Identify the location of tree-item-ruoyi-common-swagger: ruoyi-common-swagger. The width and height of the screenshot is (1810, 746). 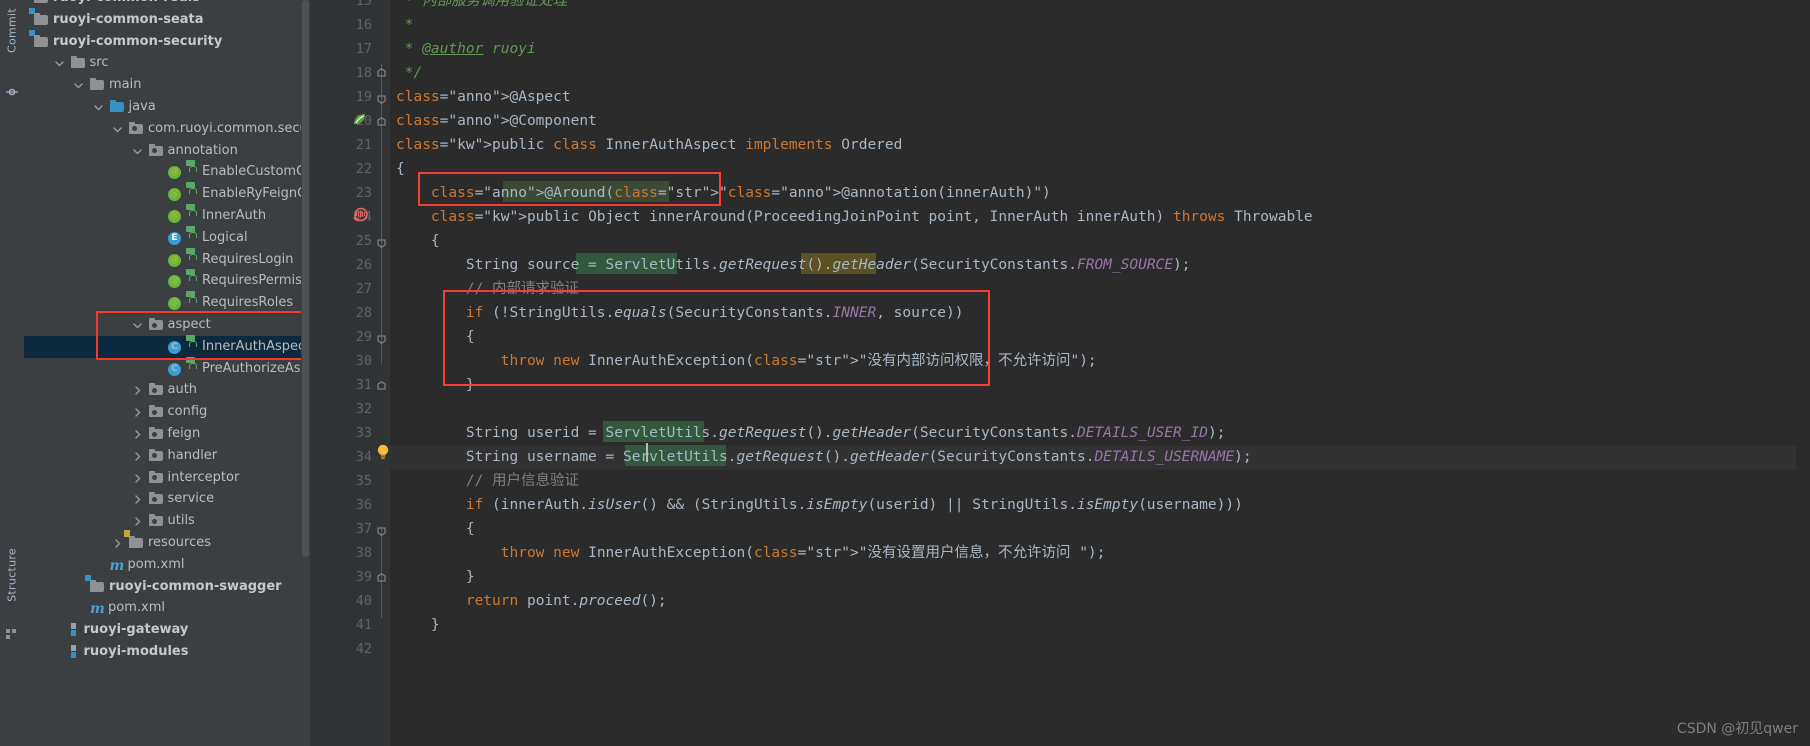
(167, 586).